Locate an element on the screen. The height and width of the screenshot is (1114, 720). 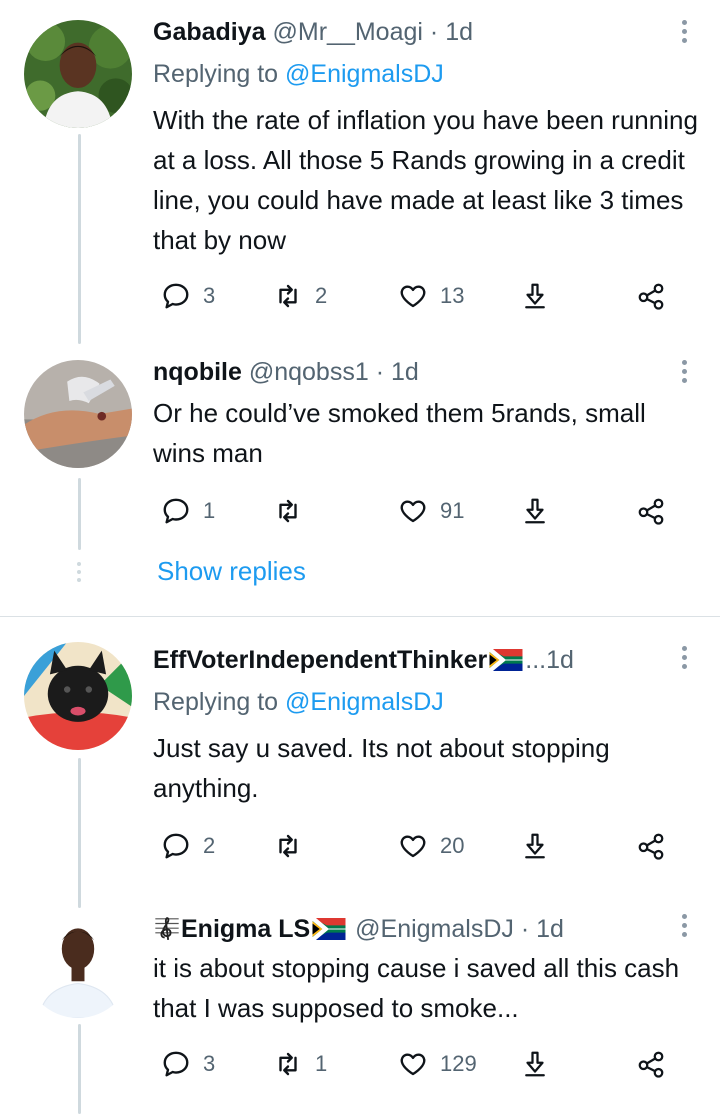
retweet-button: 2 is located at coordinates (300, 296).